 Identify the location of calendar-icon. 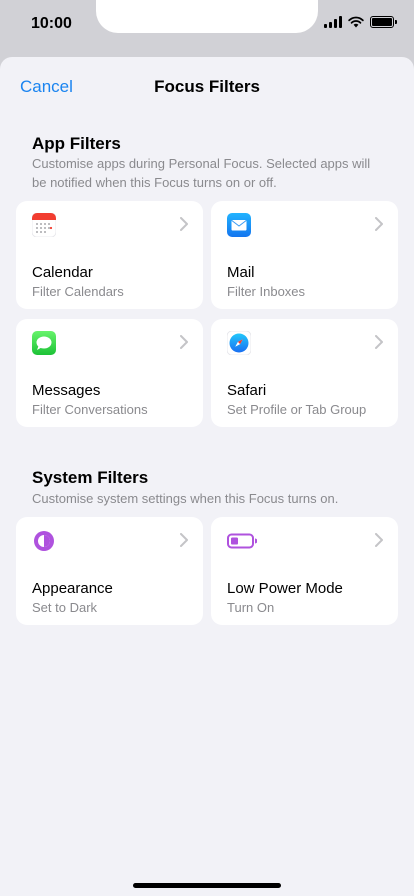
(44, 225).